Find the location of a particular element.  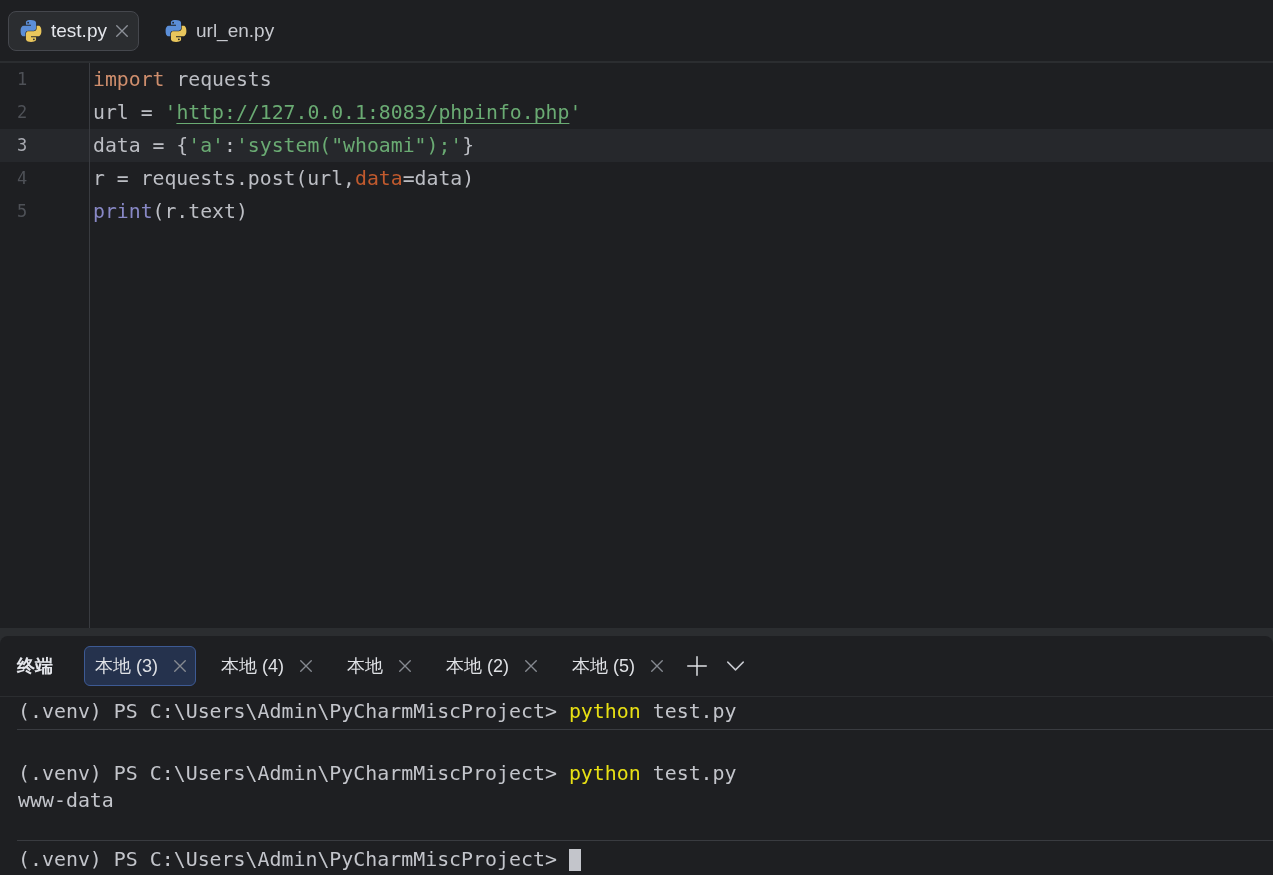

terminal-tab: 本地 (4) is located at coordinates (266, 666).